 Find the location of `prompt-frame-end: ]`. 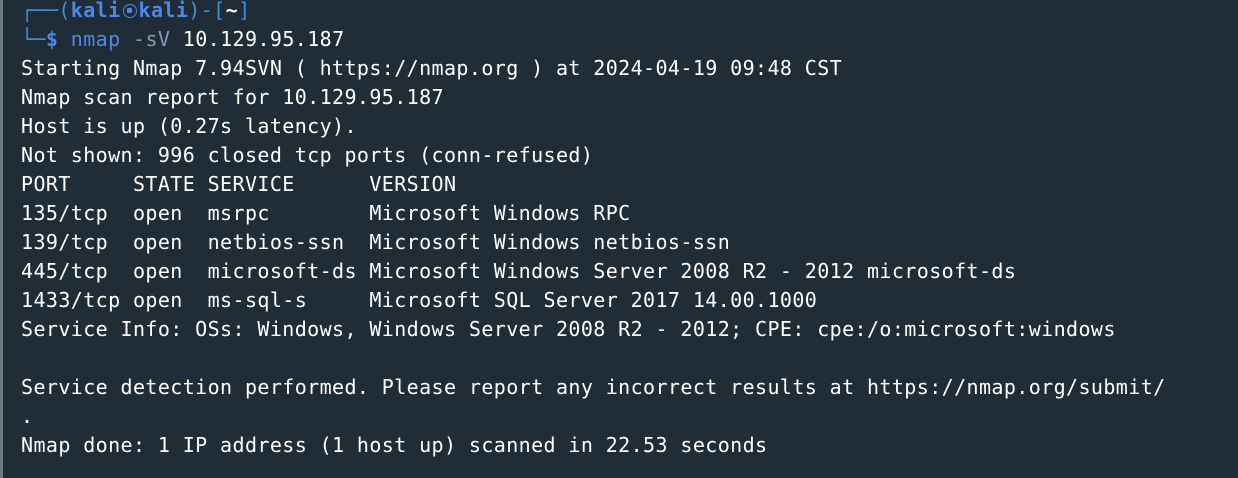

prompt-frame-end: ] is located at coordinates (244, 11).